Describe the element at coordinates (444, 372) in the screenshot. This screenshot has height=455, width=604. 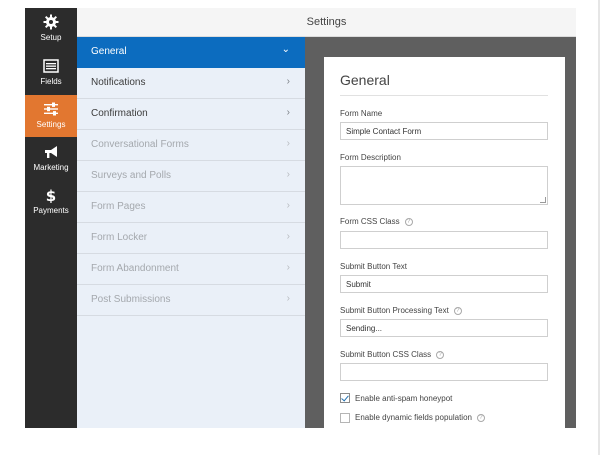
I see `submit-css-class-input` at that location.